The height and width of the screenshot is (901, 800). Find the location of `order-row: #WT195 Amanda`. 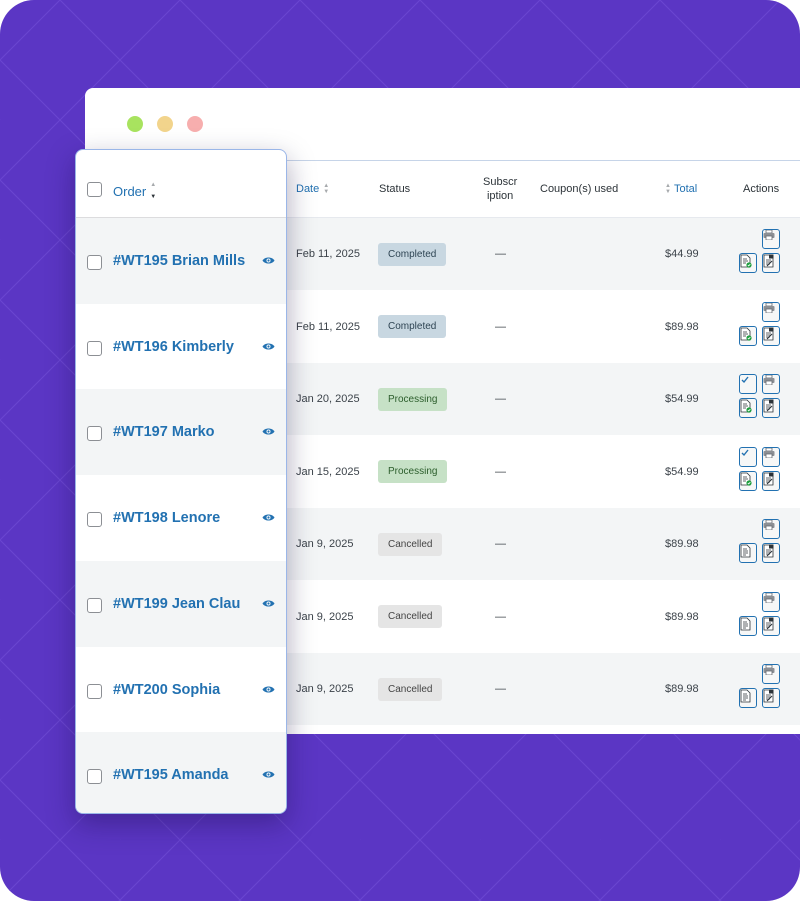

order-row: #WT195 Amanda is located at coordinates (181, 772).